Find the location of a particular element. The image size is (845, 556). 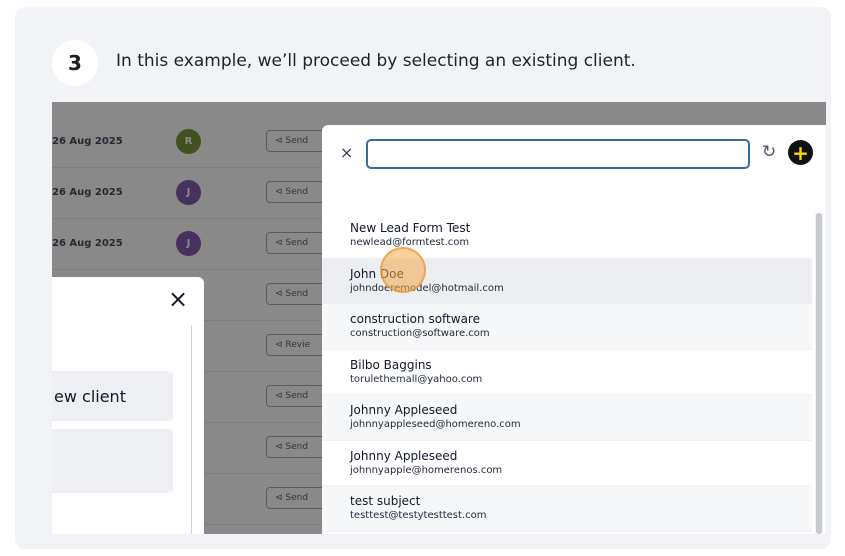

new-client-button: ew client is located at coordinates (112, 396).